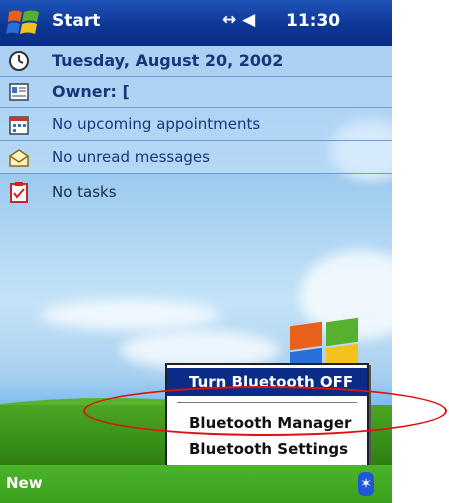 The image size is (449, 503). Describe the element at coordinates (131, 157) in the screenshot. I see `messages-text: No unread messages` at that location.